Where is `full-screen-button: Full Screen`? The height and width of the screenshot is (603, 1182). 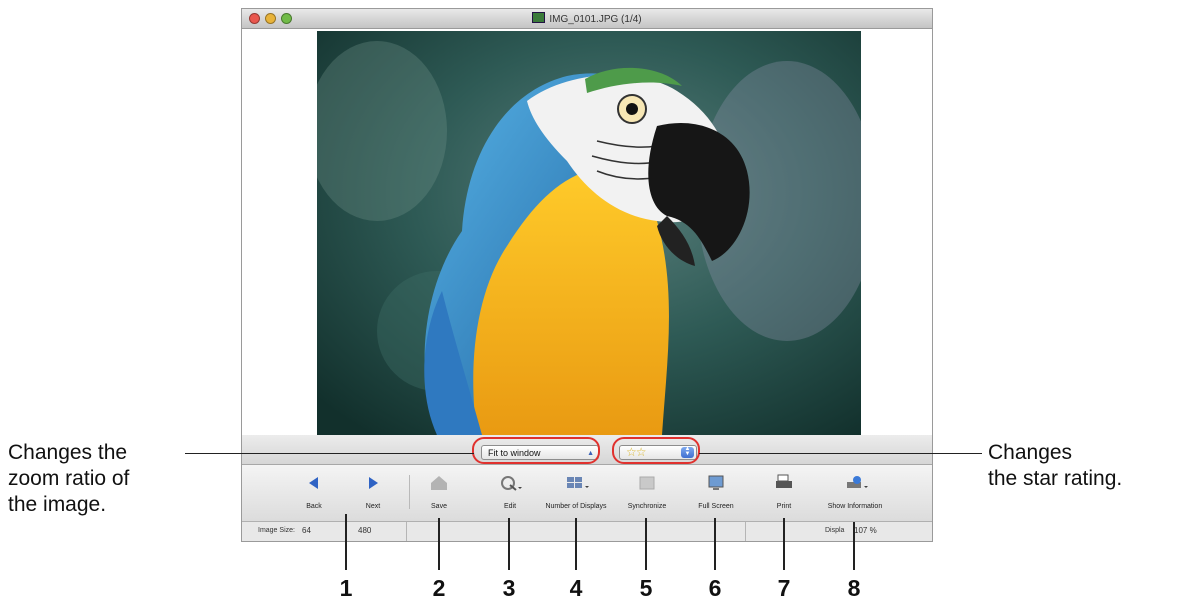 full-screen-button: Full Screen is located at coordinates (716, 493).